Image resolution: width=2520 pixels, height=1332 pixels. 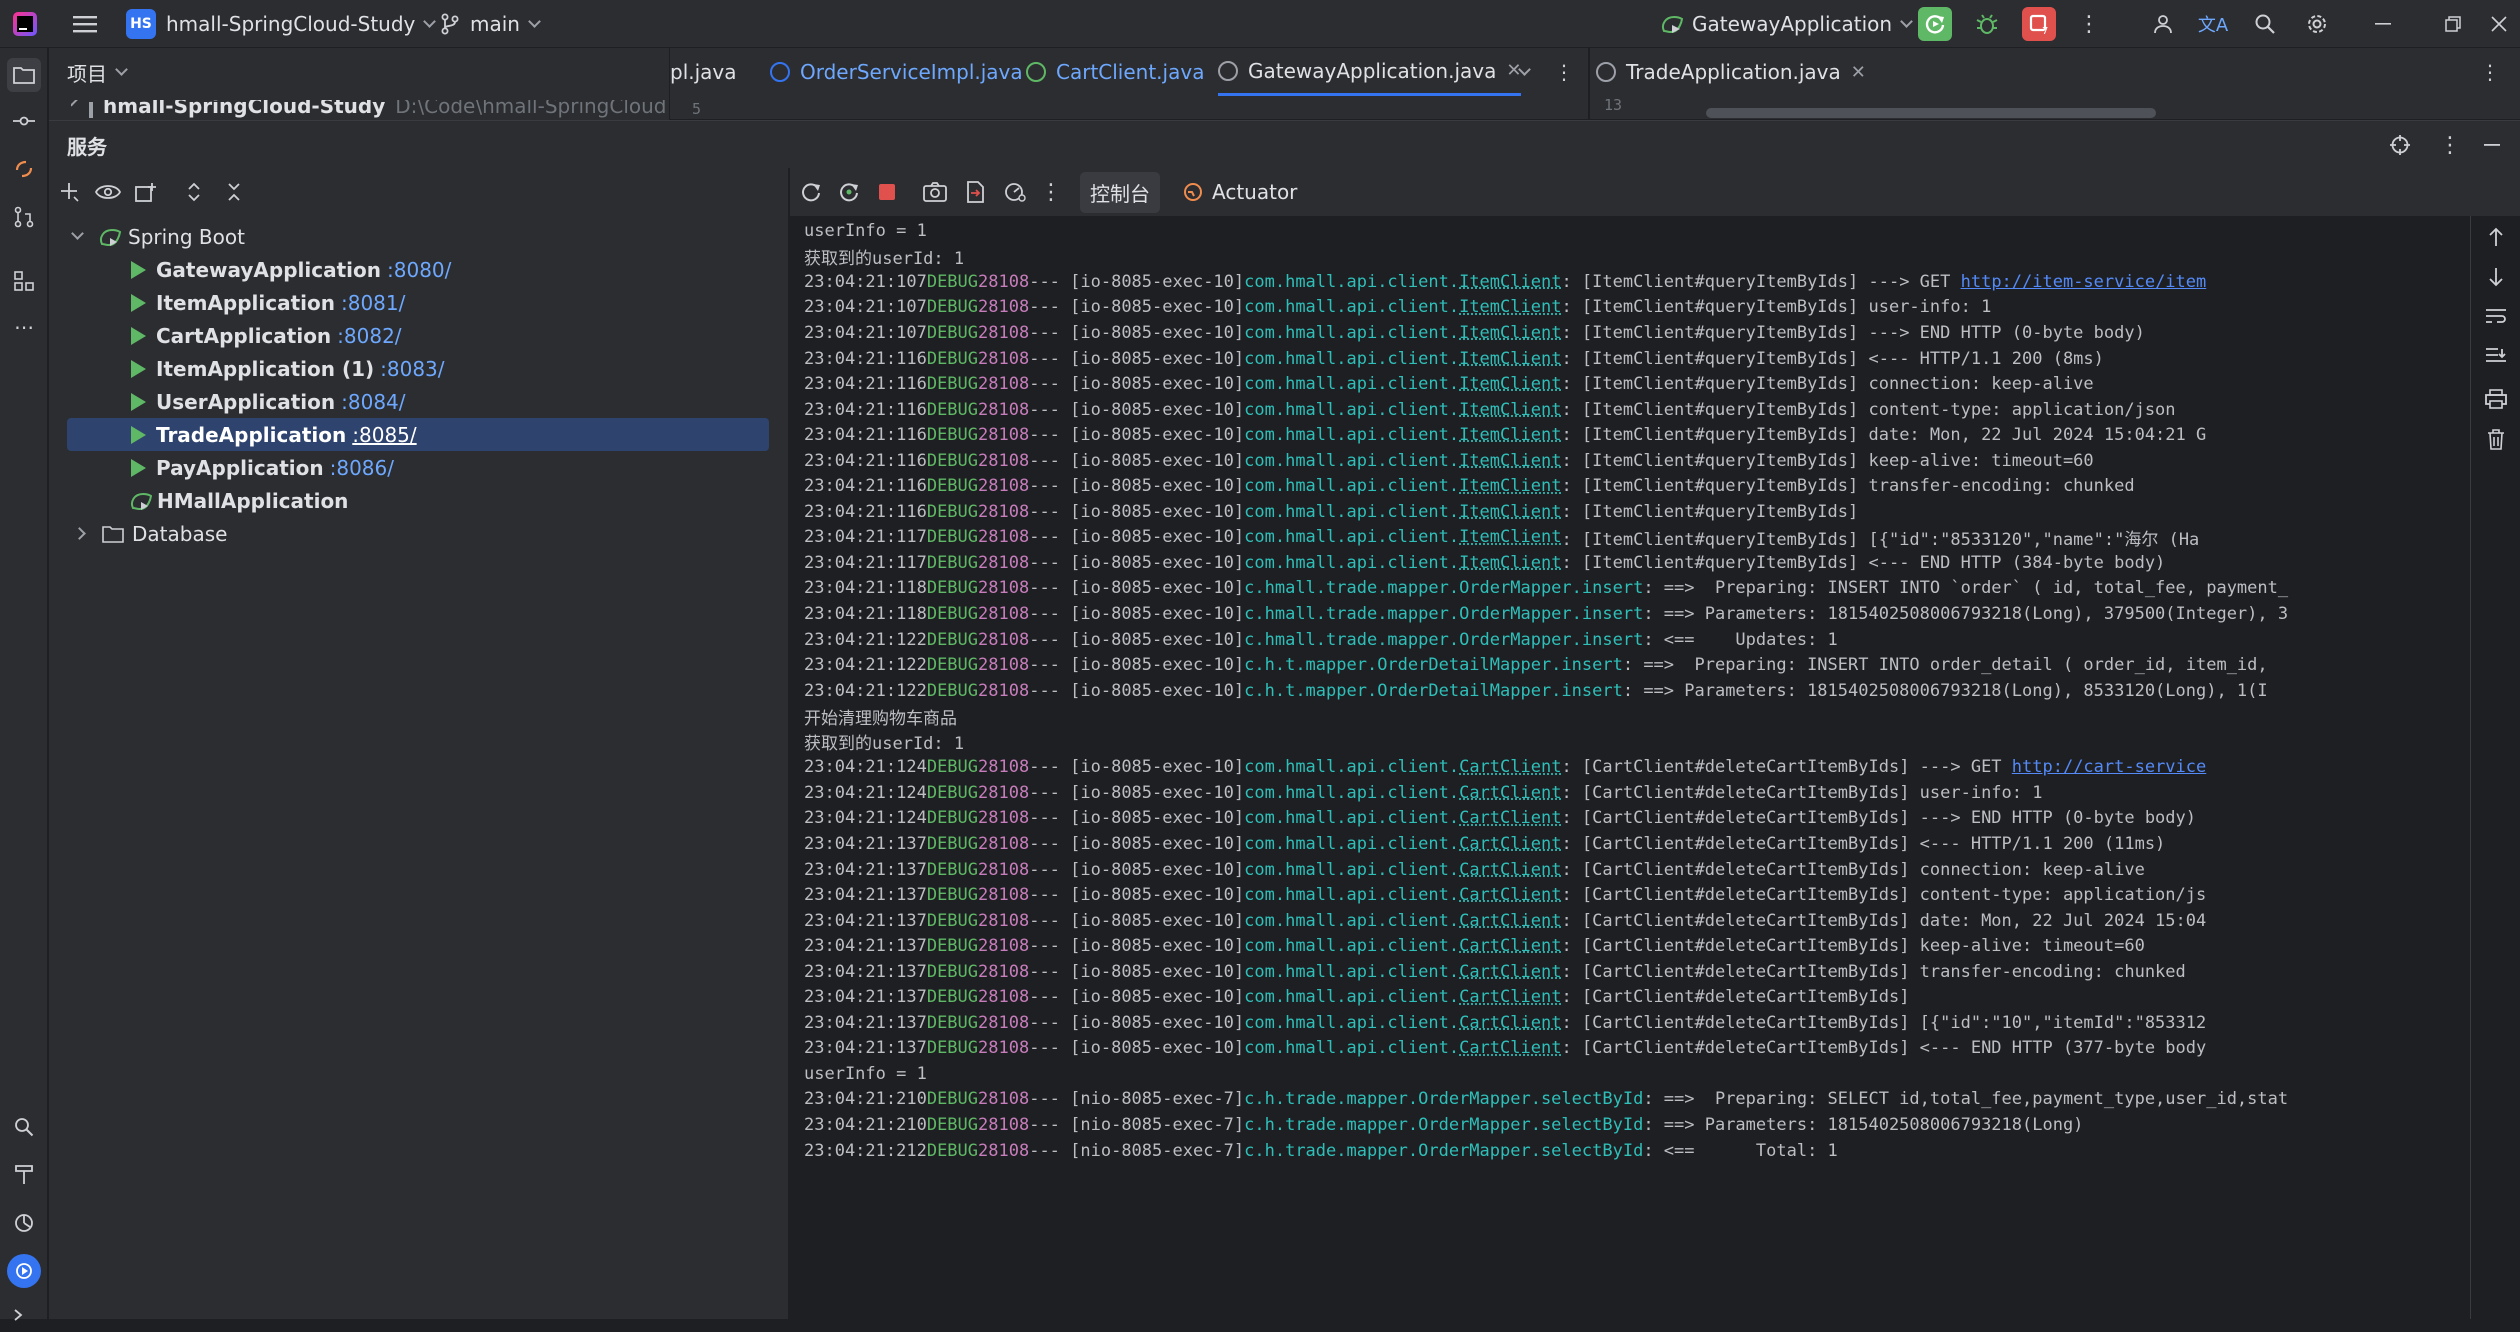 I want to click on terminal-icon, so click(x=24, y=1315).